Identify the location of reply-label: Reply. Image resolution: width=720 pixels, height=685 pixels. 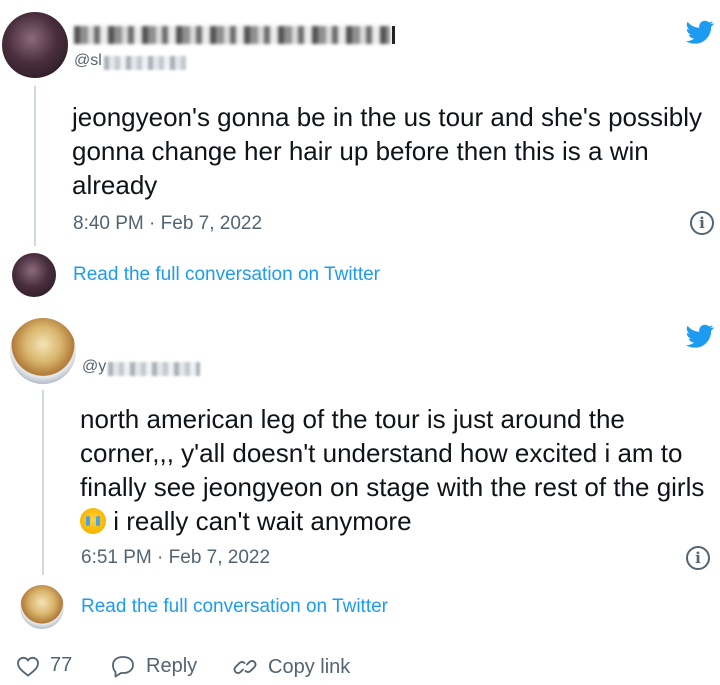
(172, 665).